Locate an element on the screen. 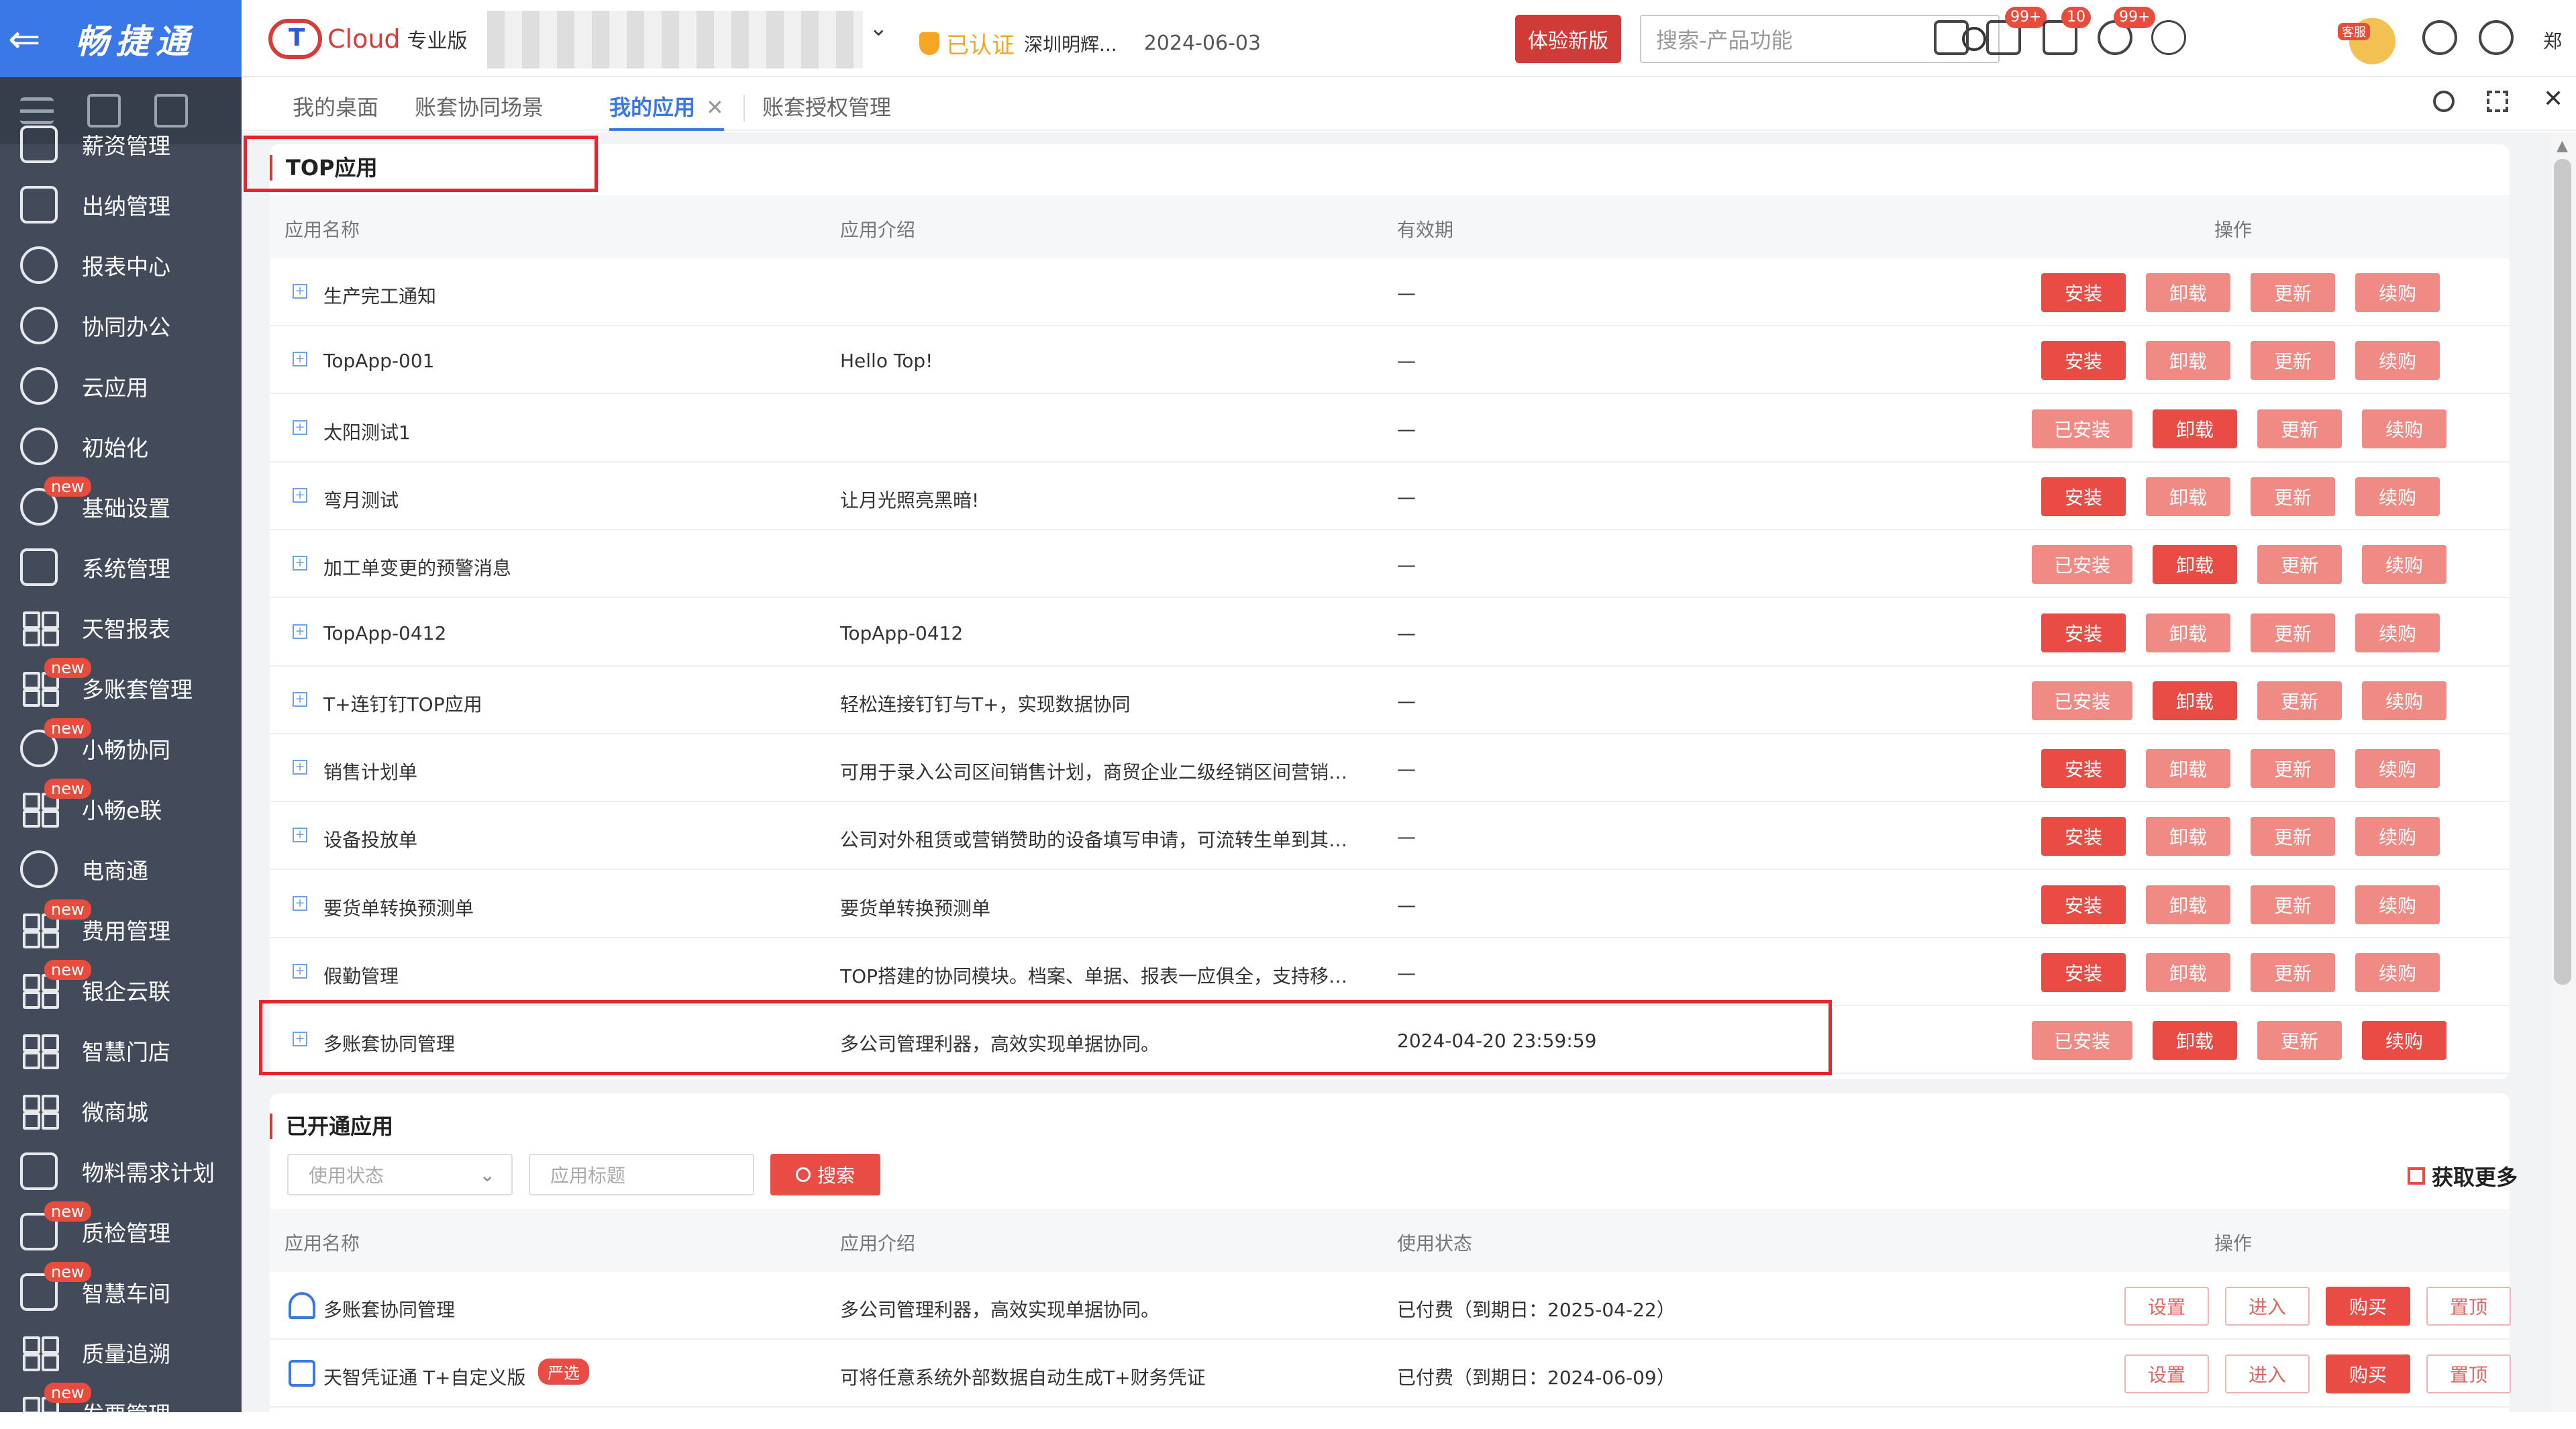 Image resolution: width=2576 pixels, height=1429 pixels. sidebar-item: 质检管理 new is located at coordinates (121, 1231).